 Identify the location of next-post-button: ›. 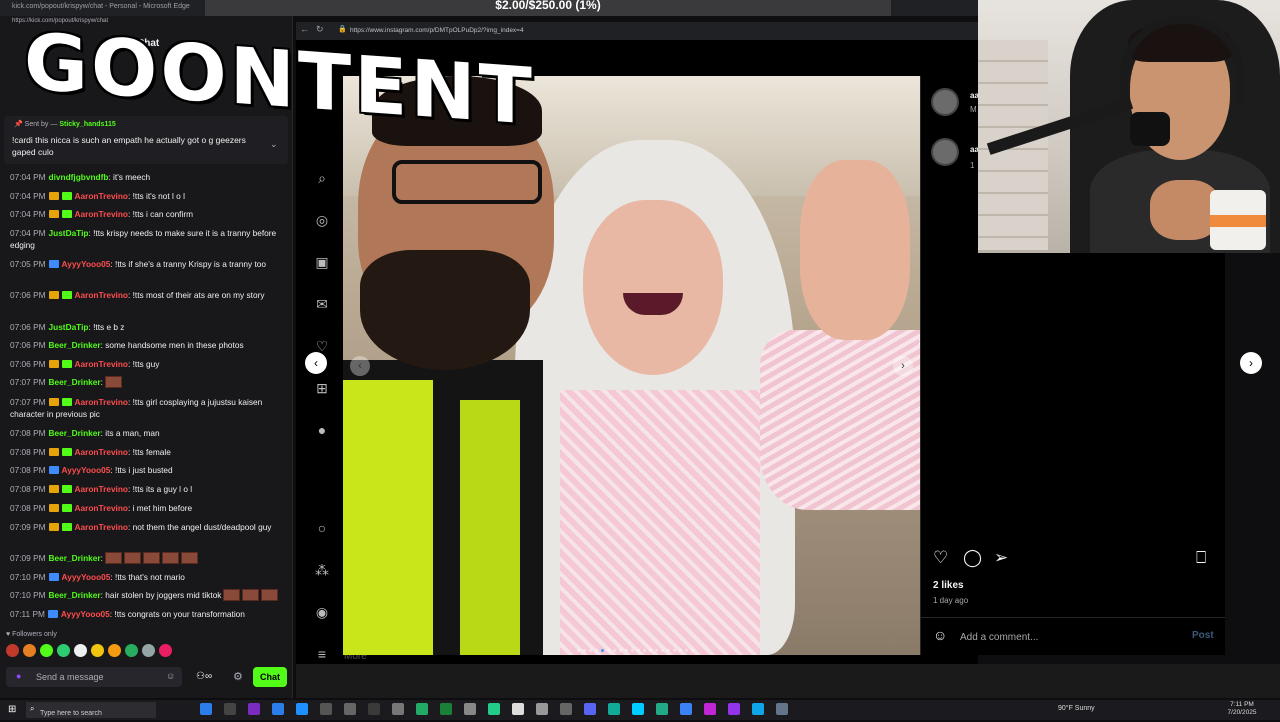
(1251, 363).